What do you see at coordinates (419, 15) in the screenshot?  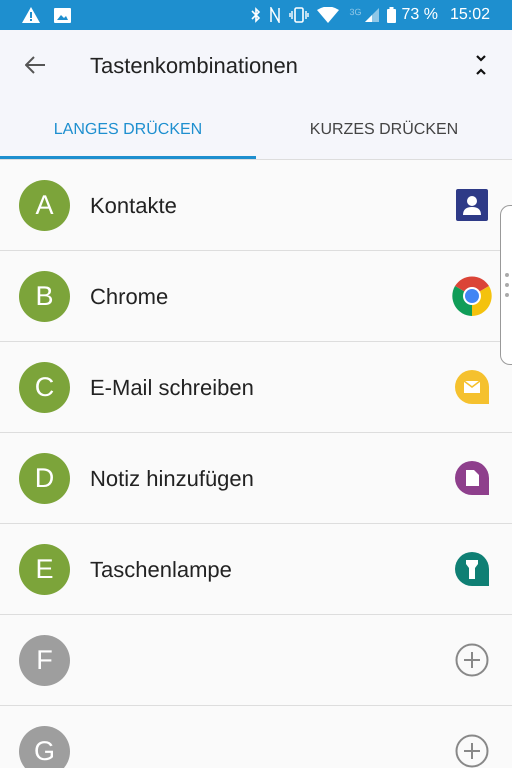 I see `battery-percentage: 73 %` at bounding box center [419, 15].